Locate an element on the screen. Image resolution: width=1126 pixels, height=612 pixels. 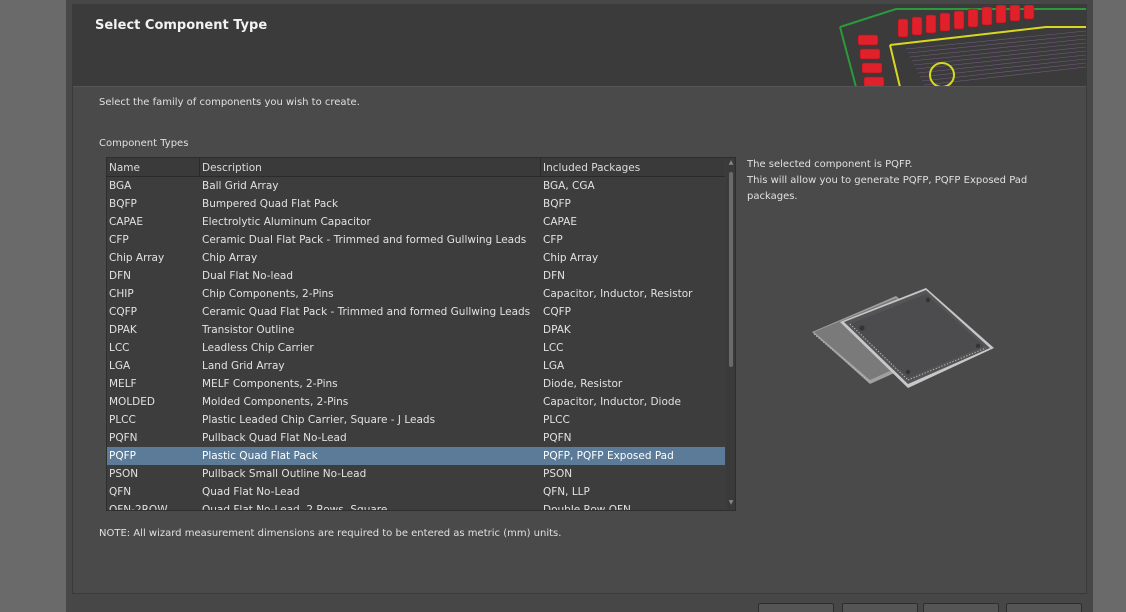
table-header: Name Description Included Packages is located at coordinates (416, 167).